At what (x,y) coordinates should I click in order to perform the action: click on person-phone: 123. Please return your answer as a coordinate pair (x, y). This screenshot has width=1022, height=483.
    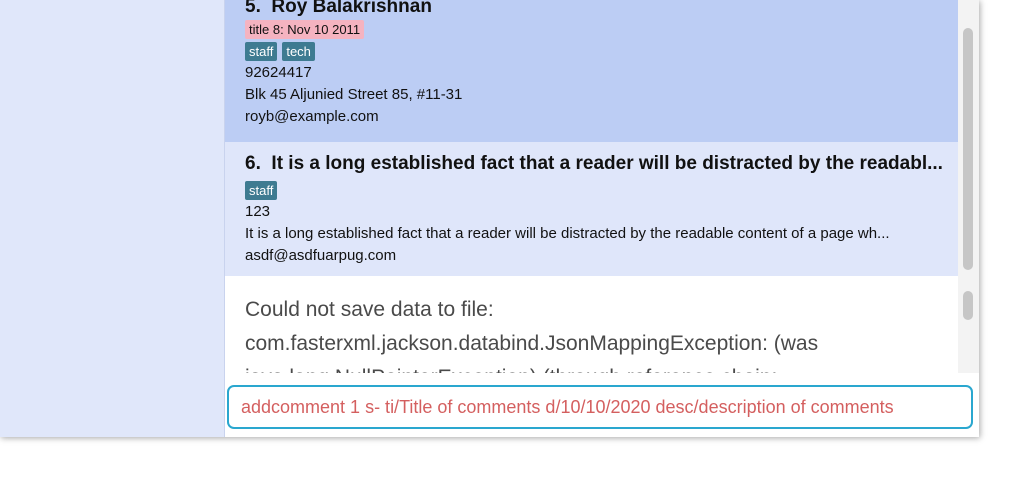
    Looking at the image, I should click on (258, 211).